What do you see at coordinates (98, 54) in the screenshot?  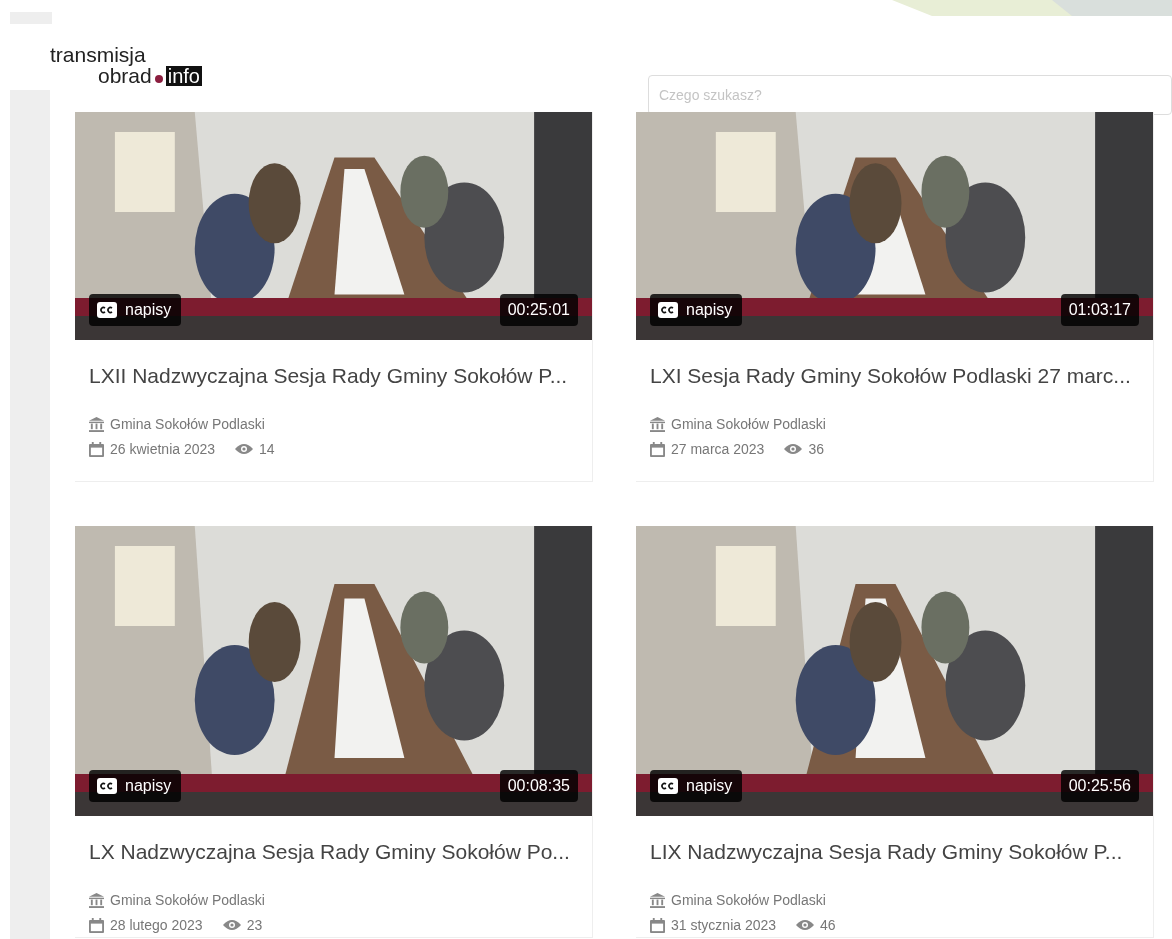 I see `logo-text: transmisja` at bounding box center [98, 54].